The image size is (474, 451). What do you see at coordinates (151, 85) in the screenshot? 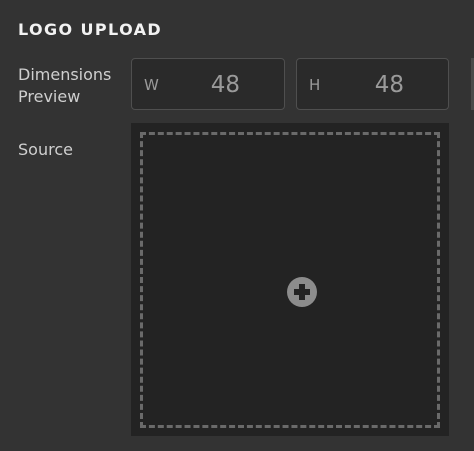
I see `width-letter: W` at bounding box center [151, 85].